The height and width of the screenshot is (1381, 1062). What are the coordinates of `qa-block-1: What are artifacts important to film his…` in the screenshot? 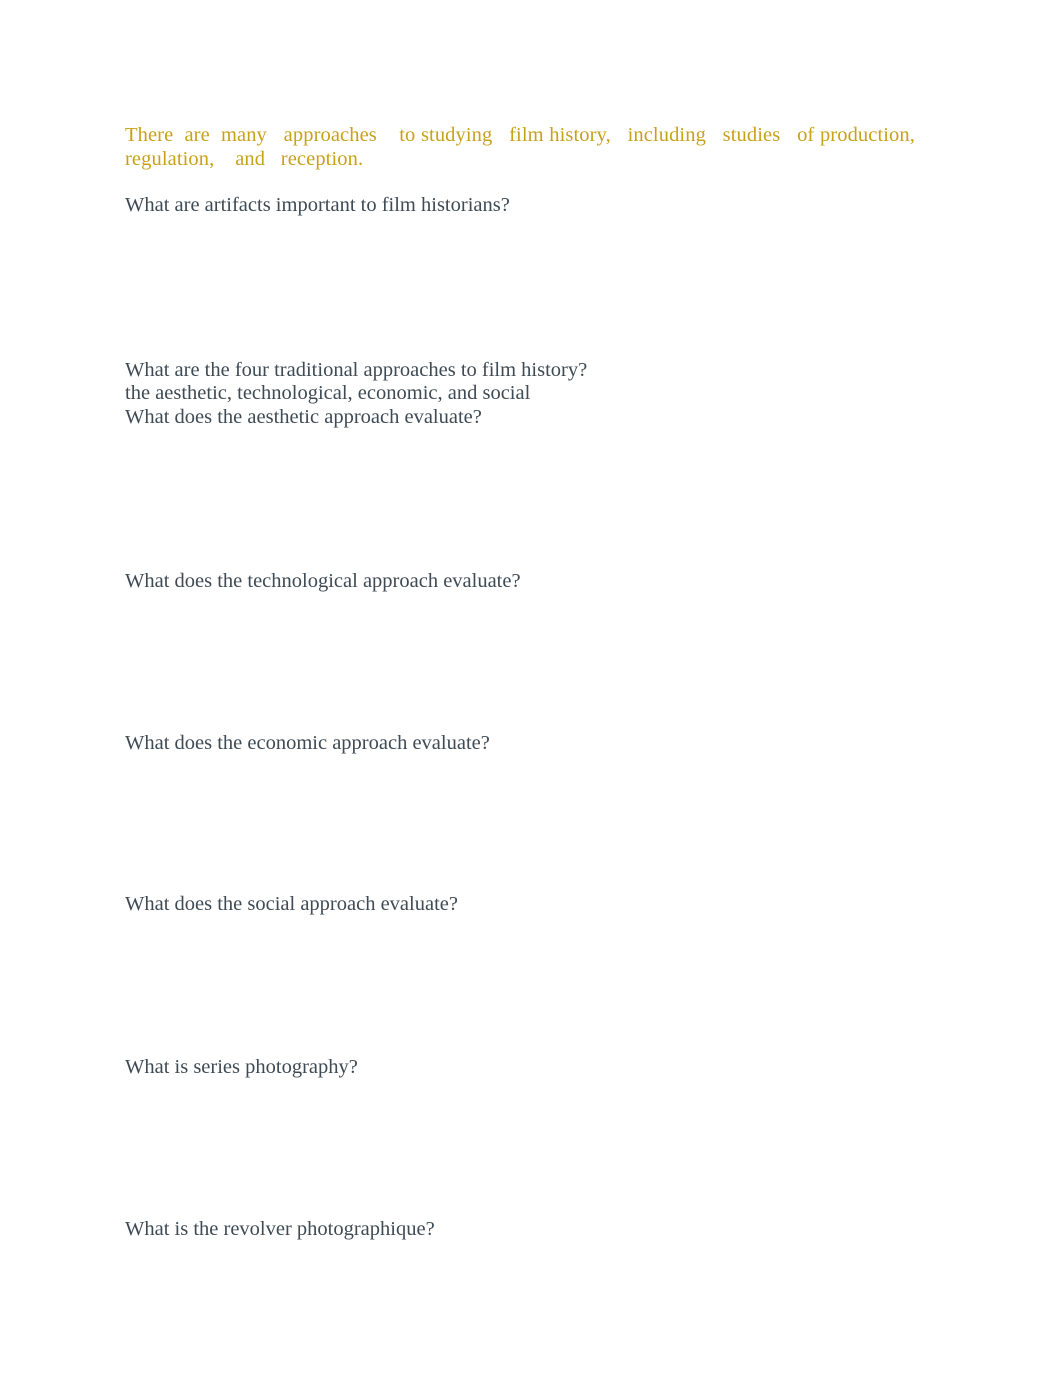 It's located at (520, 276).